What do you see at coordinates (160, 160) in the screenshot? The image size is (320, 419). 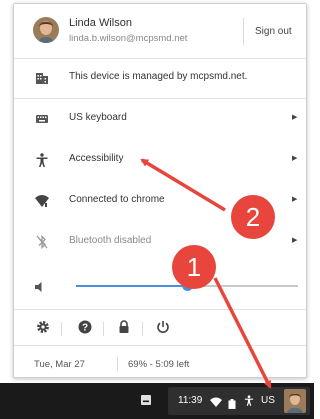 I see `accessibility-row: Accessibility ▶` at bounding box center [160, 160].